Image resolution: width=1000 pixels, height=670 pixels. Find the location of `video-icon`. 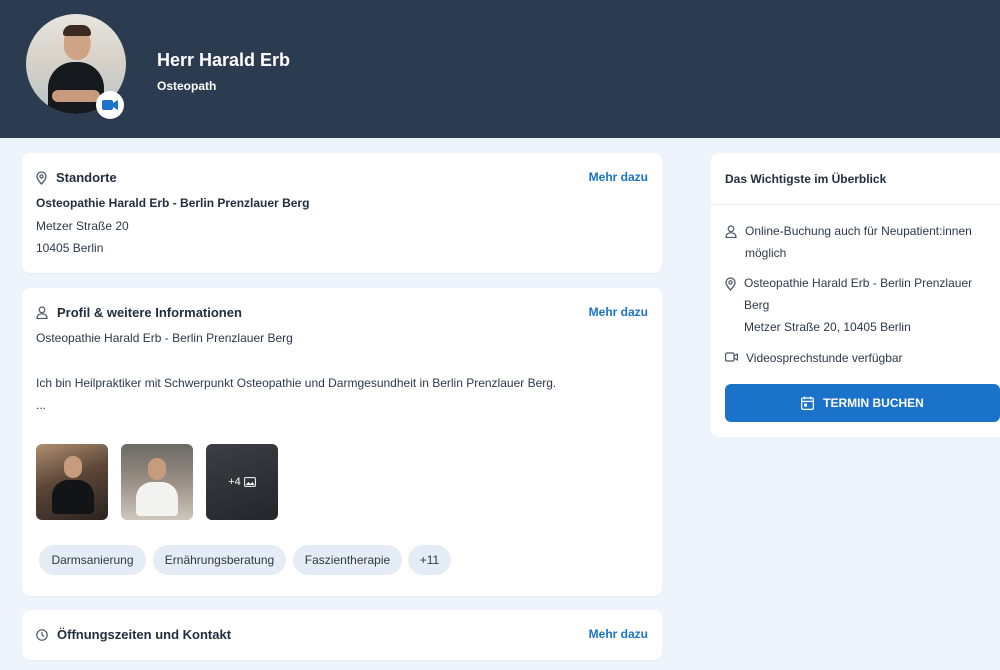

video-icon is located at coordinates (110, 105).